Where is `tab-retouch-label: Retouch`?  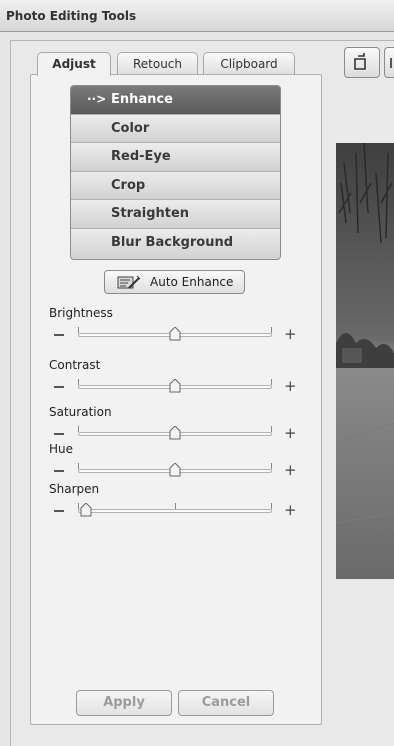
tab-retouch-label: Retouch is located at coordinates (157, 64).